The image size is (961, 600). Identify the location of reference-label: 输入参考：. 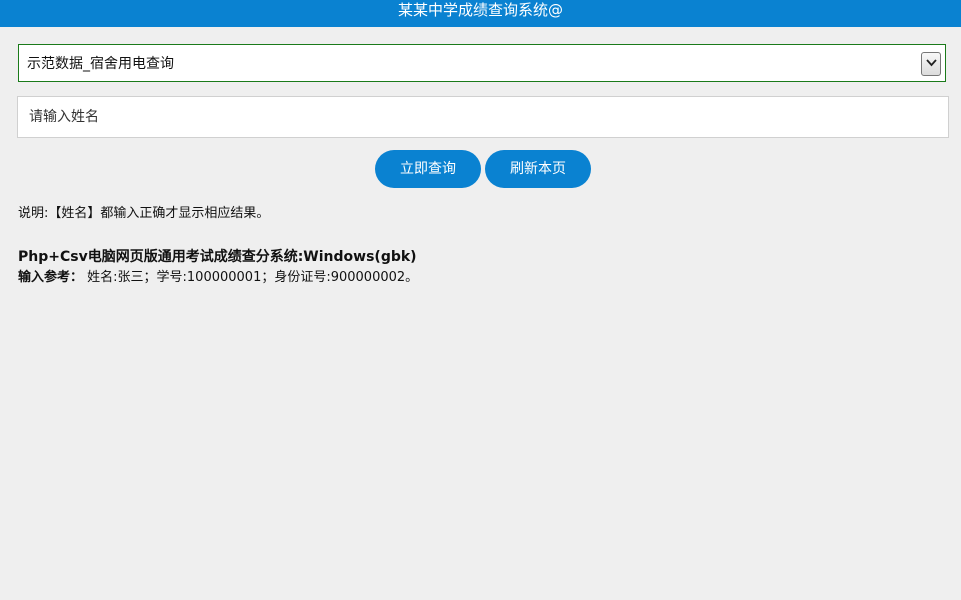
(51, 277).